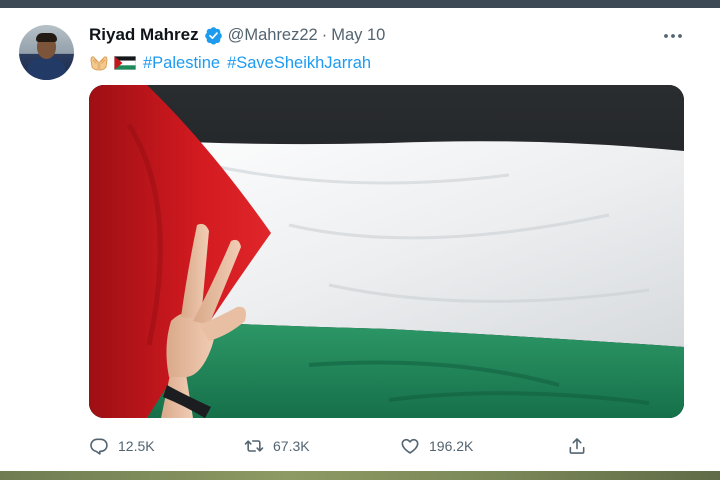 Image resolution: width=720 pixels, height=480 pixels. I want to click on verified-badge-icon, so click(213, 35).